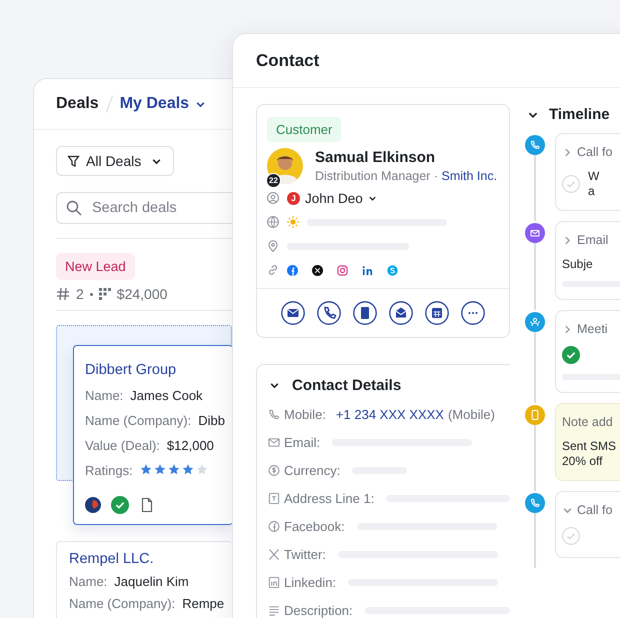  I want to click on currency-icon, so click(274, 470).